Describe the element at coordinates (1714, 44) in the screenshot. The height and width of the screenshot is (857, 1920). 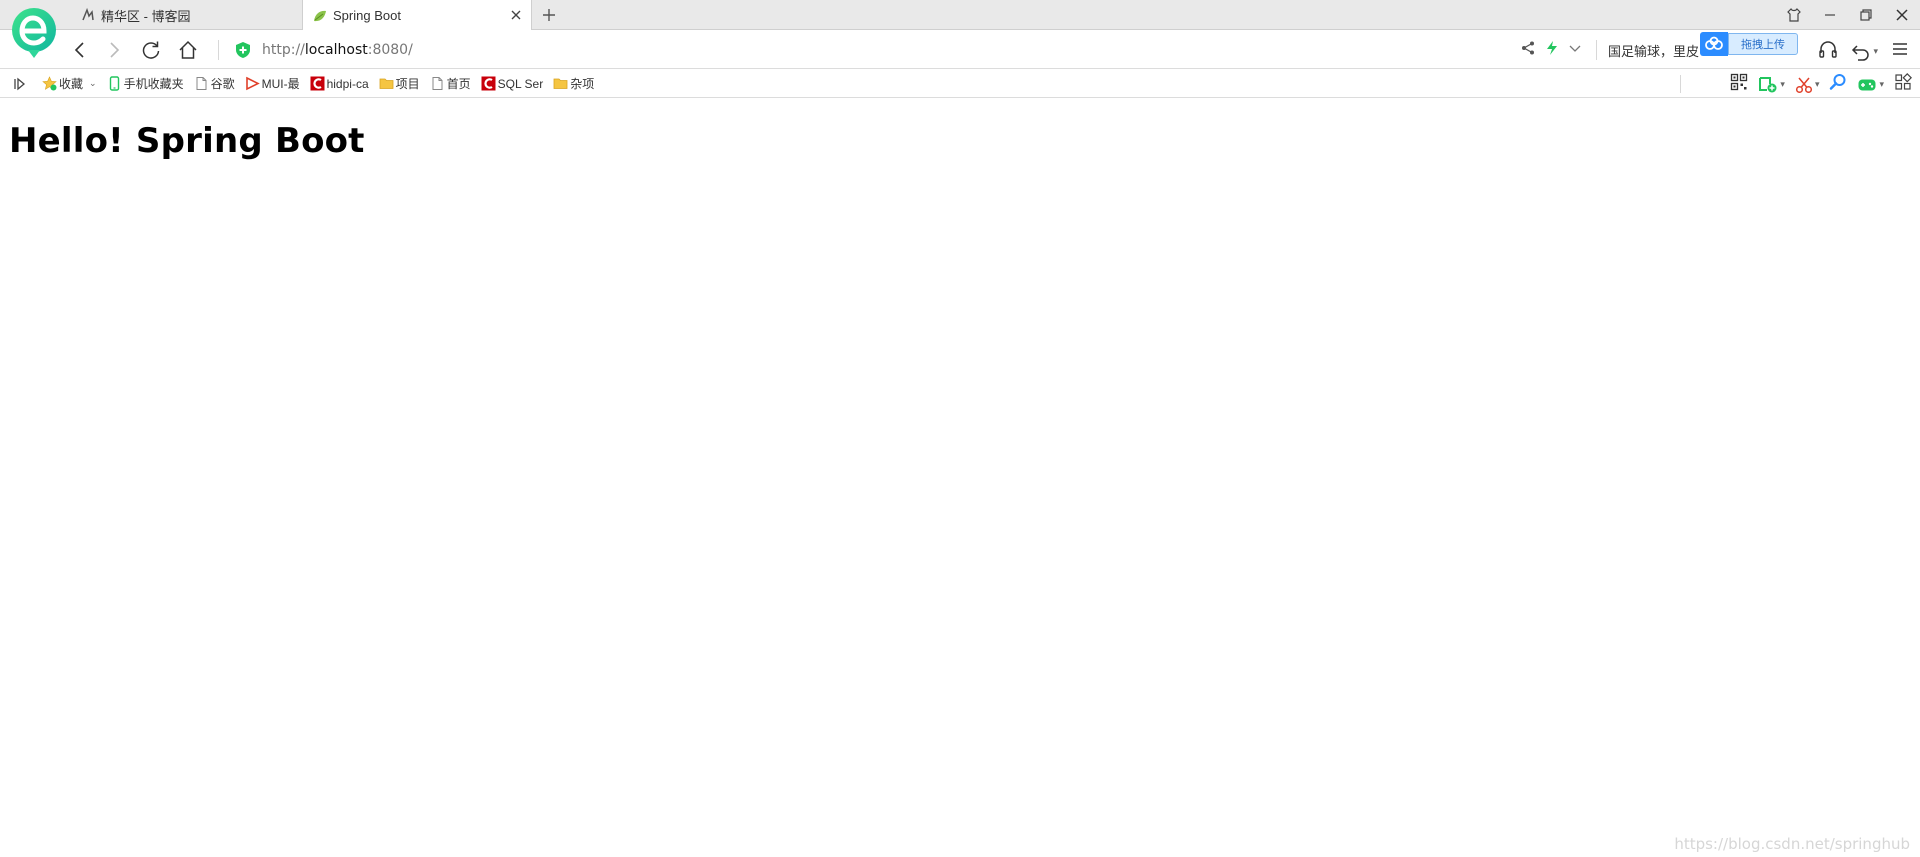
I see `cloud-icon` at that location.